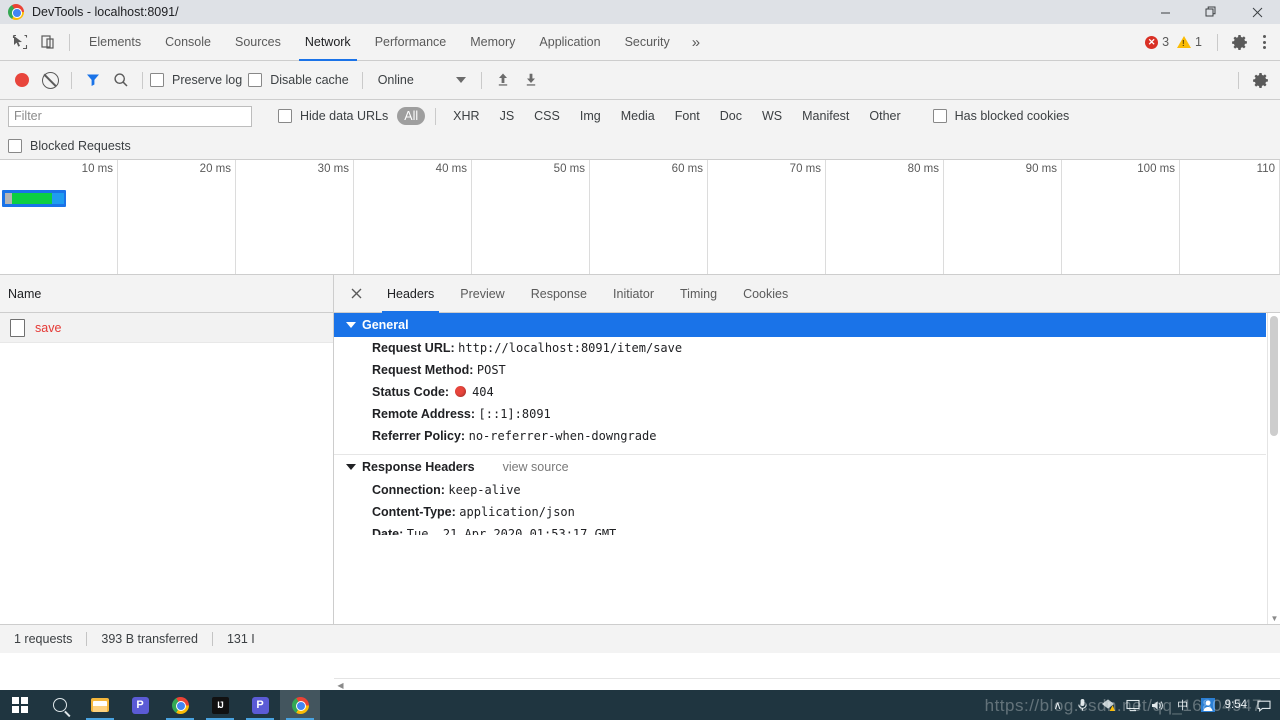  I want to click on window-title: DevTools - localhost:8091/, so click(105, 12).